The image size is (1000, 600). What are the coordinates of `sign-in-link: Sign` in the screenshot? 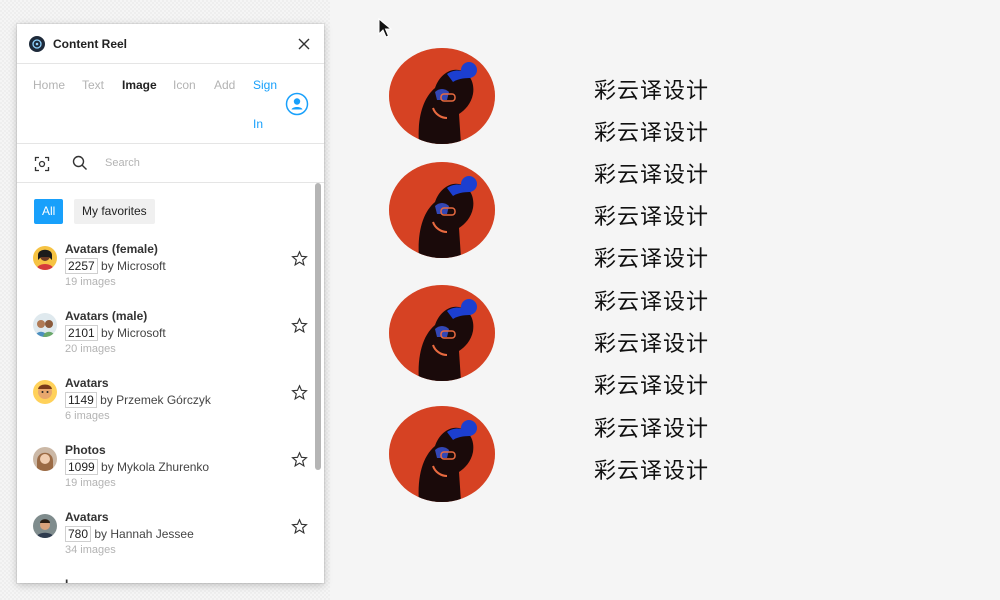 It's located at (265, 85).